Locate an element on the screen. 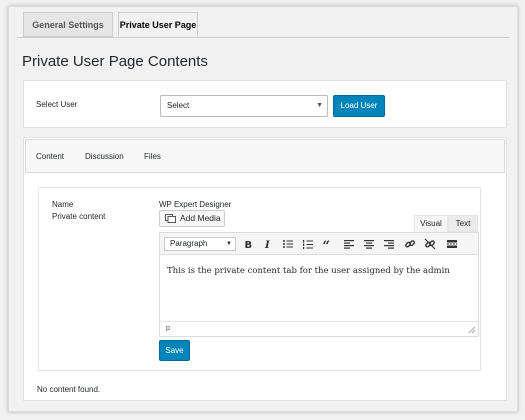 Image resolution: width=525 pixels, height=420 pixels. select-user-panel: Select User Select ▼ Load User is located at coordinates (265, 104).